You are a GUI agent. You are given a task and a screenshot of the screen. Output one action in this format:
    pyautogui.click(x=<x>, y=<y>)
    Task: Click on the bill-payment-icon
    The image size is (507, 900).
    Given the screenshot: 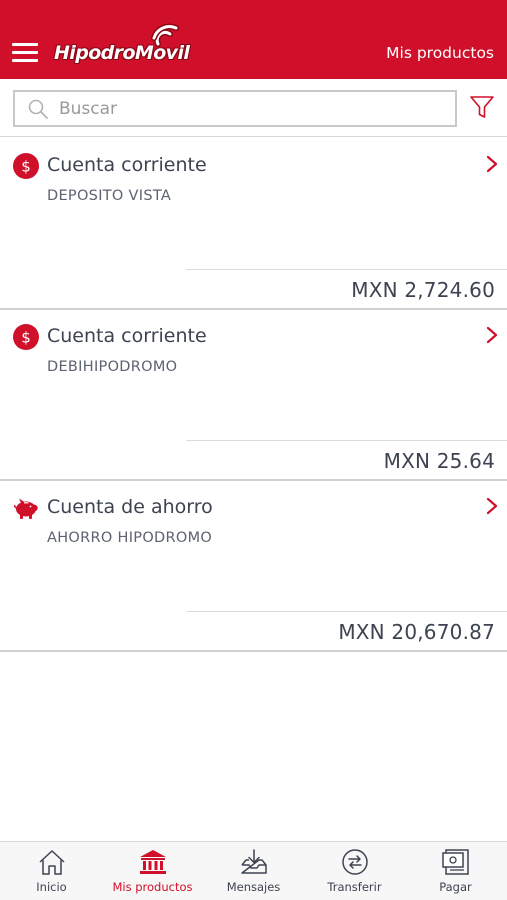 What is the action you would take?
    pyautogui.click(x=455, y=862)
    